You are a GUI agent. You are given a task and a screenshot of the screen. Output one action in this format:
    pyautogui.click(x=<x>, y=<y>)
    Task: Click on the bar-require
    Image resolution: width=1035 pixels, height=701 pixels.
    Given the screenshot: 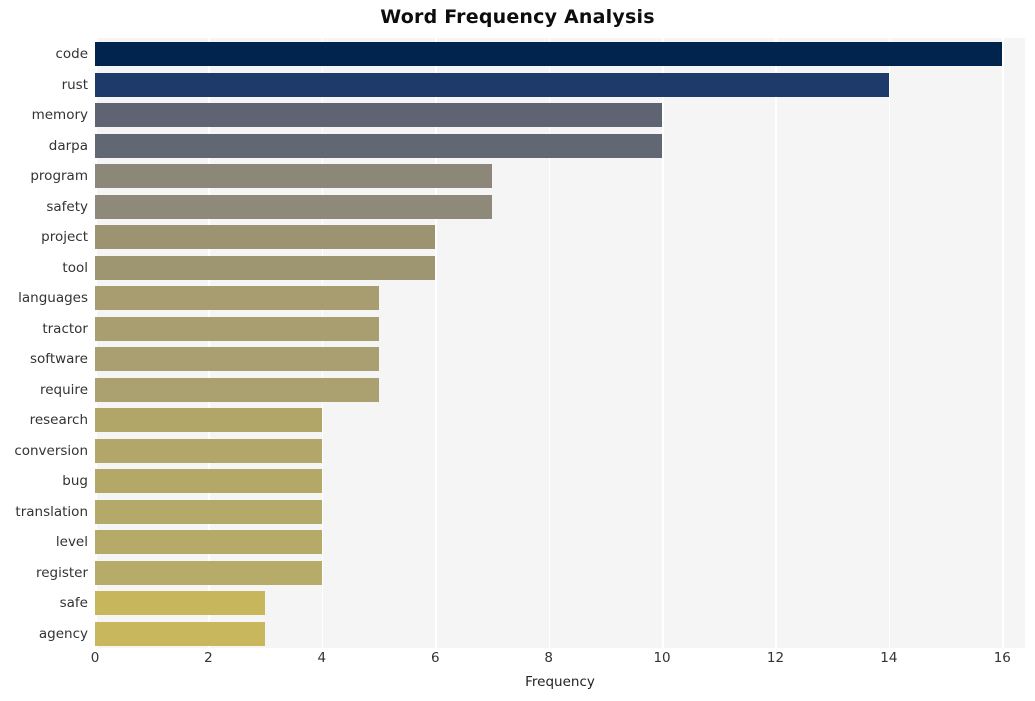 What is the action you would take?
    pyautogui.click(x=237, y=389)
    